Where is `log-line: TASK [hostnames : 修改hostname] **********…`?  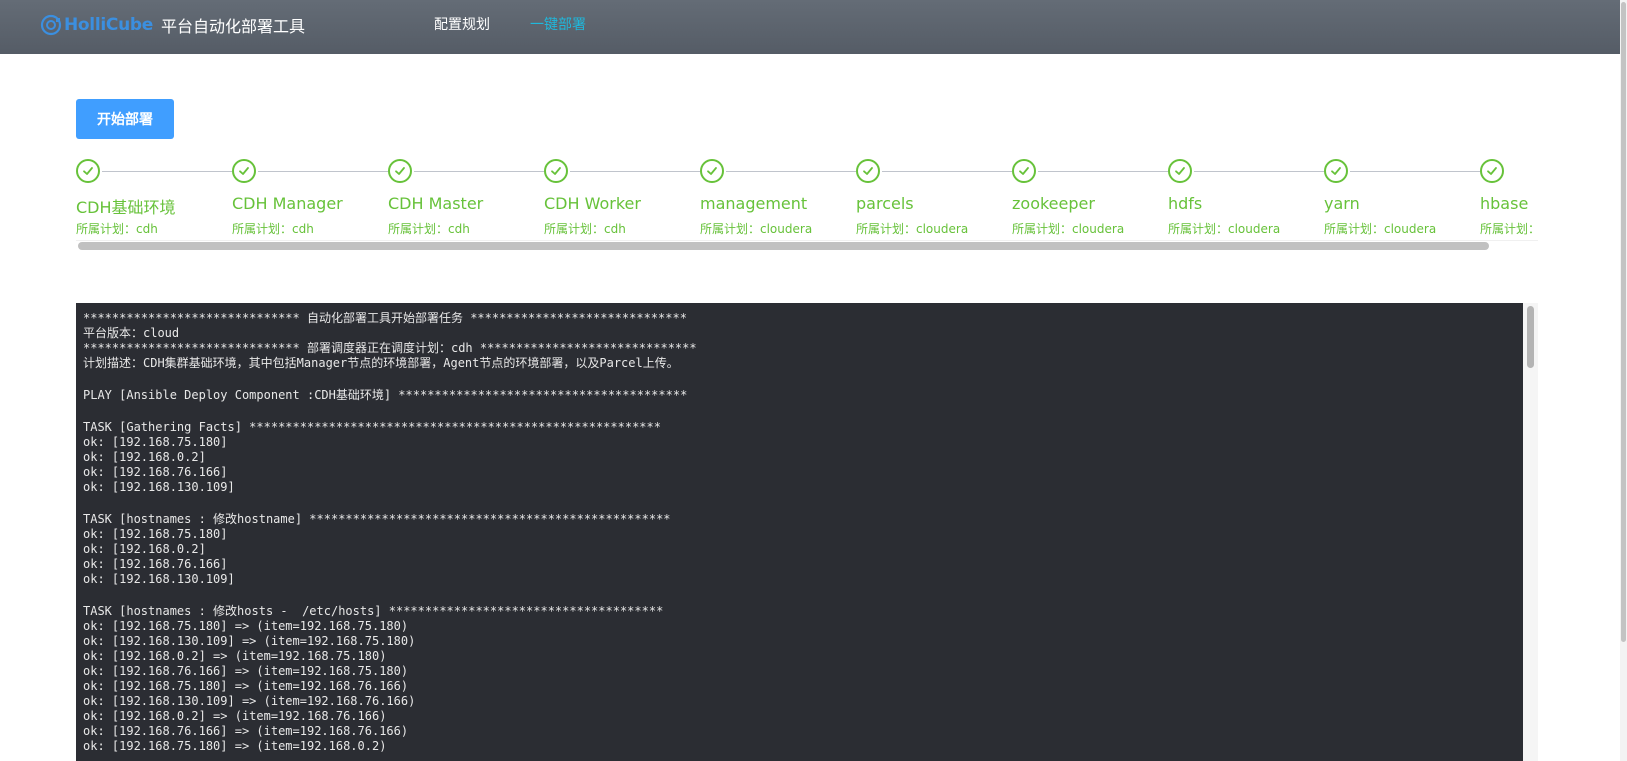 log-line: TASK [hostnames : 修改hostname] **********… is located at coordinates (377, 519).